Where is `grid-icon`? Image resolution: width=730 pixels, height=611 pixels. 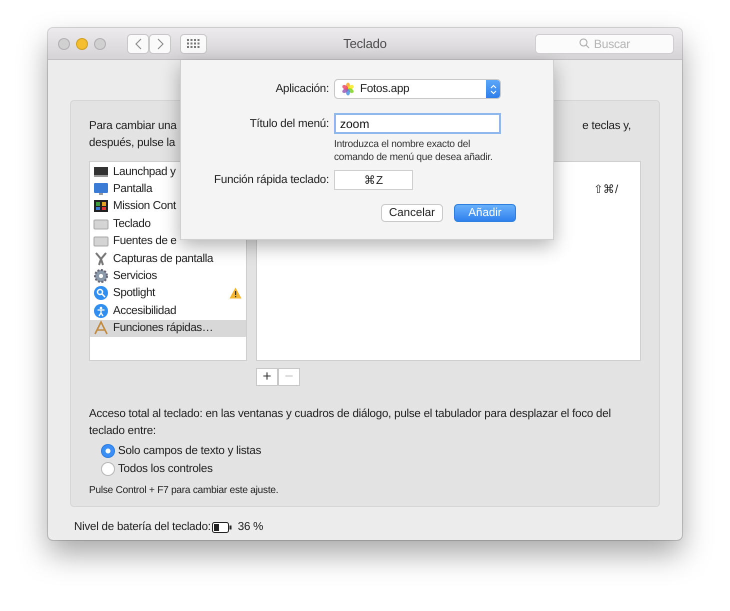
grid-icon is located at coordinates (193, 43).